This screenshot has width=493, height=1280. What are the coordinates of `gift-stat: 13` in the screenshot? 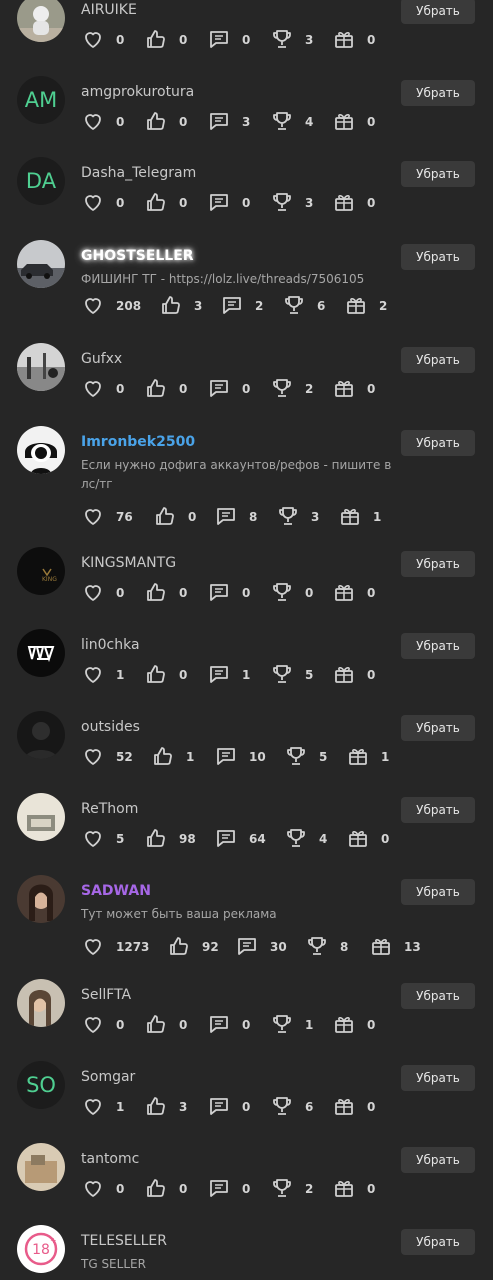 It's located at (395, 948).